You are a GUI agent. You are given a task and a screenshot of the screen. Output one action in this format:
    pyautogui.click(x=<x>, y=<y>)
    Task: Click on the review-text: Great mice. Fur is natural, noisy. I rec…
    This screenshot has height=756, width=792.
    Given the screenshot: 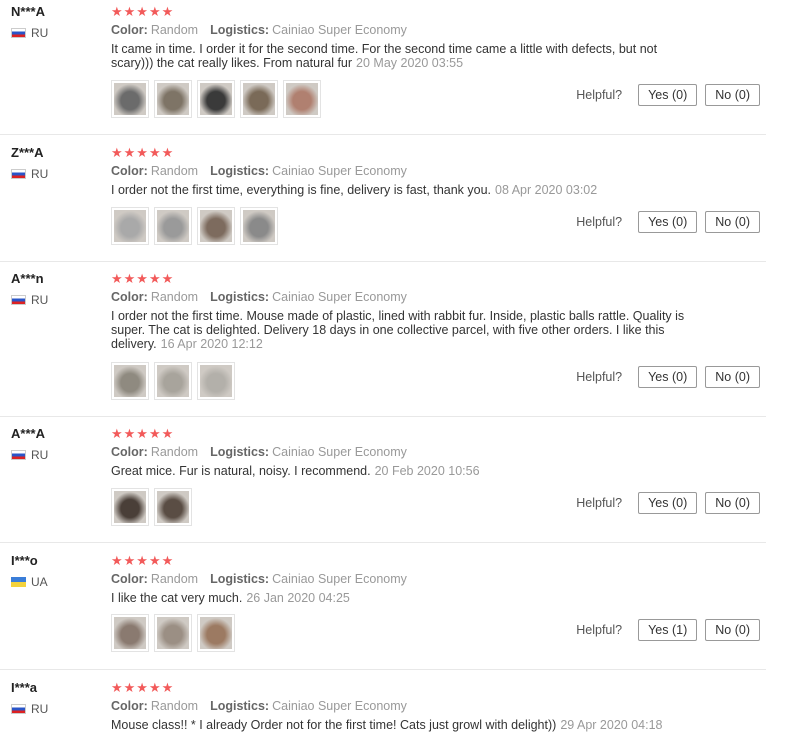 What is the action you would take?
    pyautogui.click(x=401, y=471)
    